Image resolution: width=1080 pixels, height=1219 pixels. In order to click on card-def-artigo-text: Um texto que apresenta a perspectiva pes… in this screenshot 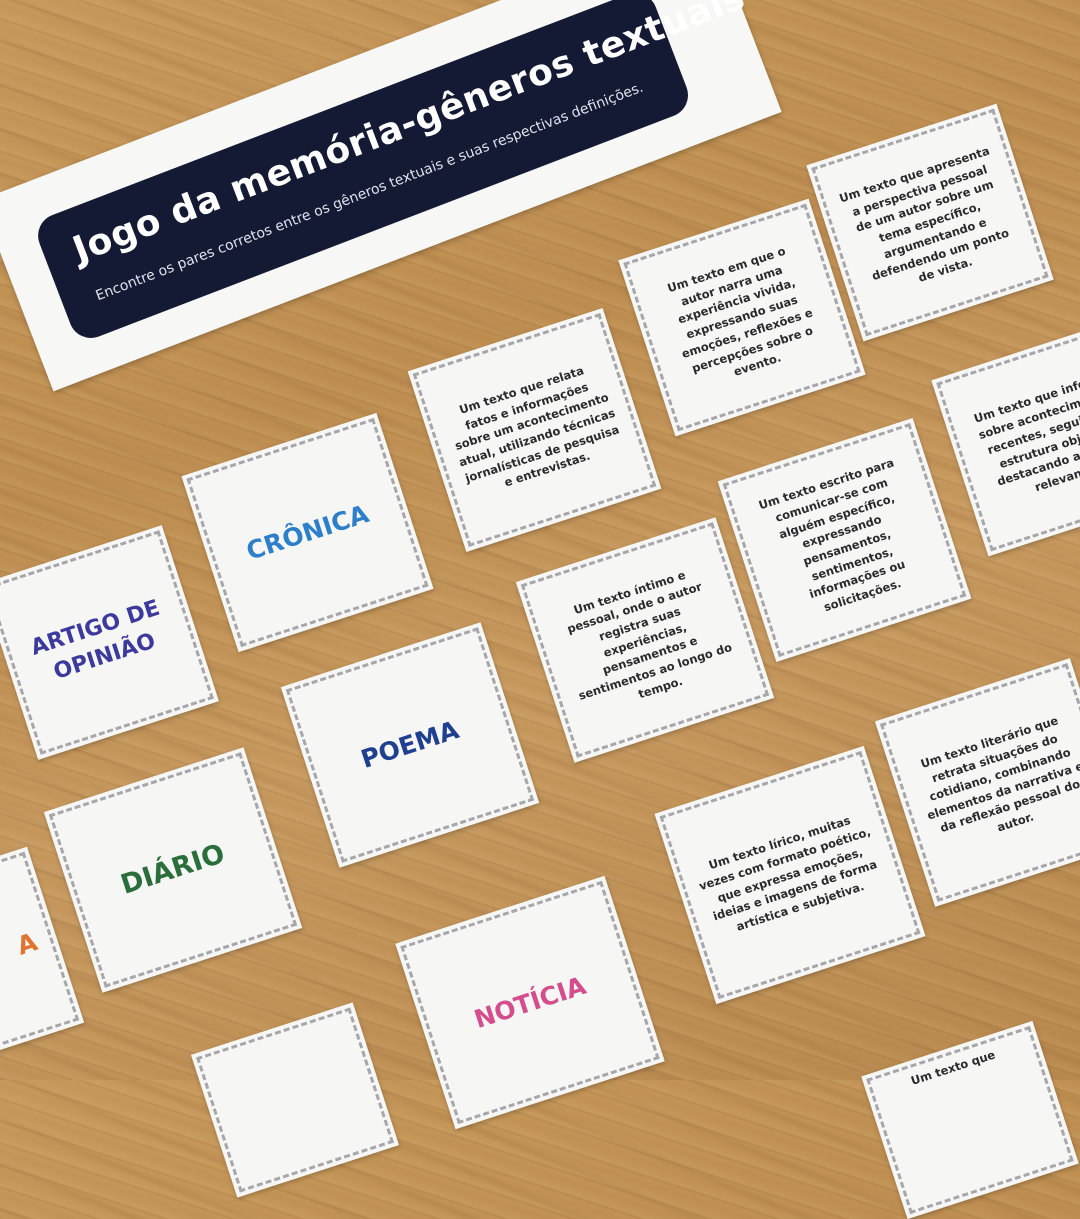, I will do `click(924, 214)`.